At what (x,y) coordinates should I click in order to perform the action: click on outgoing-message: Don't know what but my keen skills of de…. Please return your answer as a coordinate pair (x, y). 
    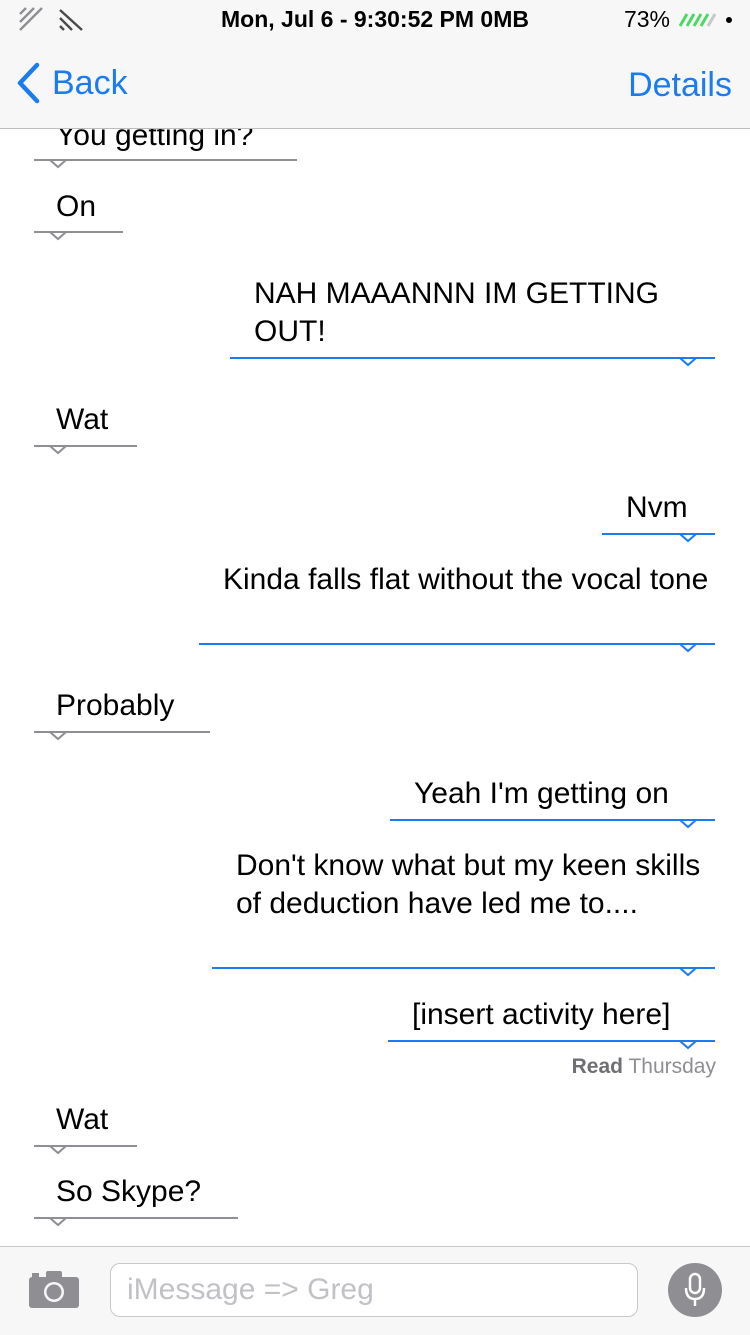
    Looking at the image, I should click on (471, 885).